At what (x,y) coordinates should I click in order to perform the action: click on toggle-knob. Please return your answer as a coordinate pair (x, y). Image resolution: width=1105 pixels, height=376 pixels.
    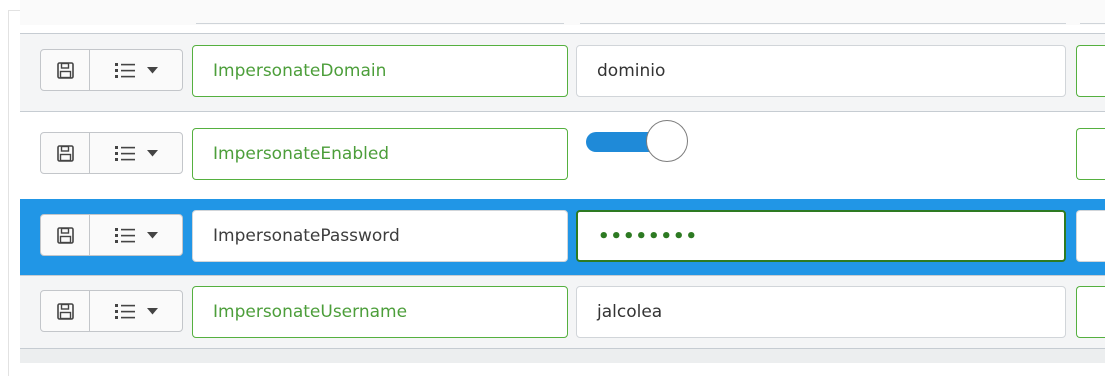
    Looking at the image, I should click on (667, 141).